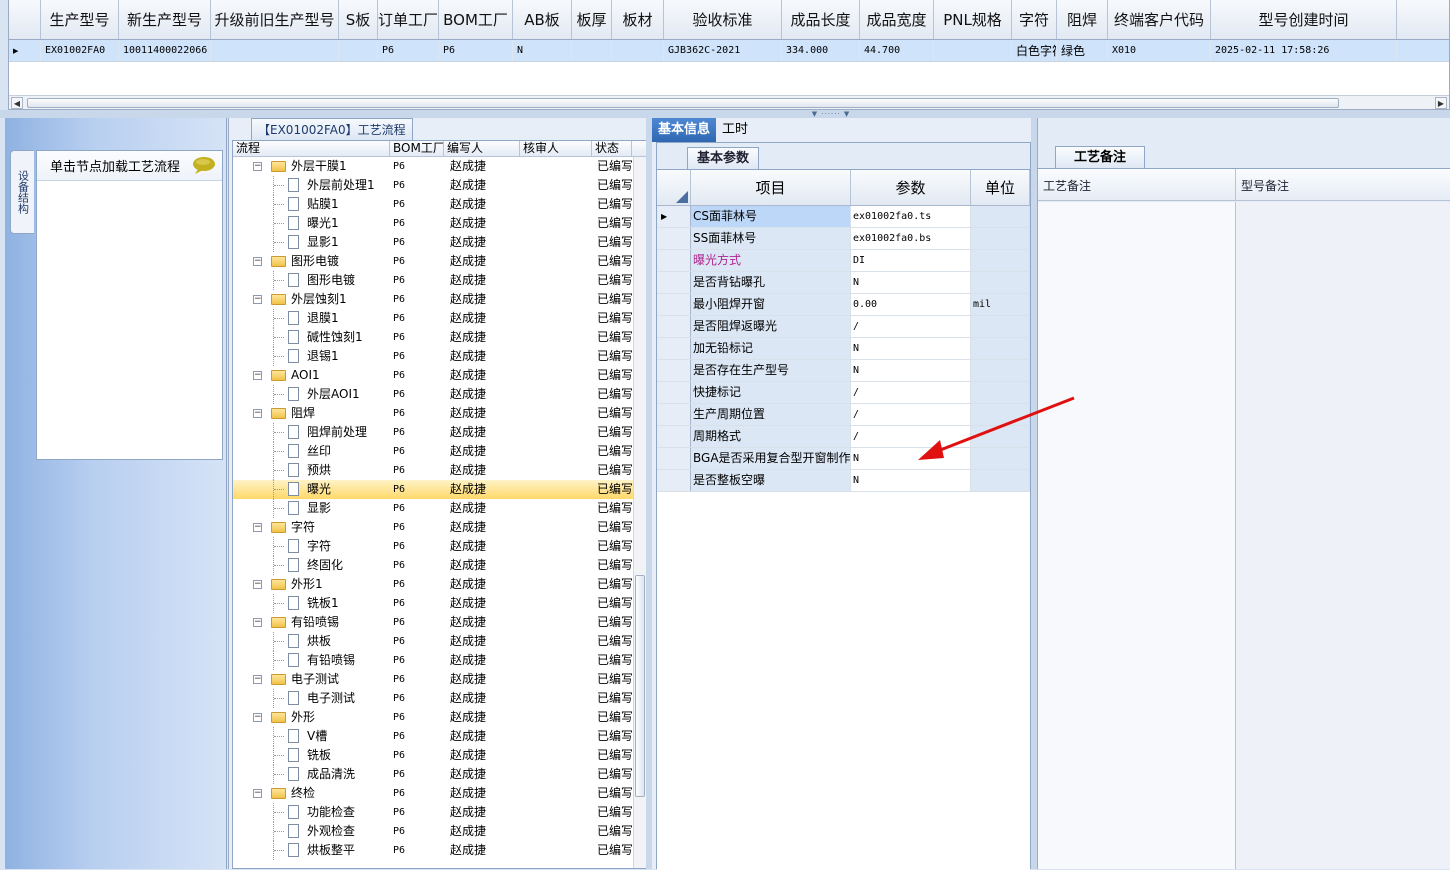  What do you see at coordinates (22, 192) in the screenshot?
I see `equipment-structure-tab: 设备结构` at bounding box center [22, 192].